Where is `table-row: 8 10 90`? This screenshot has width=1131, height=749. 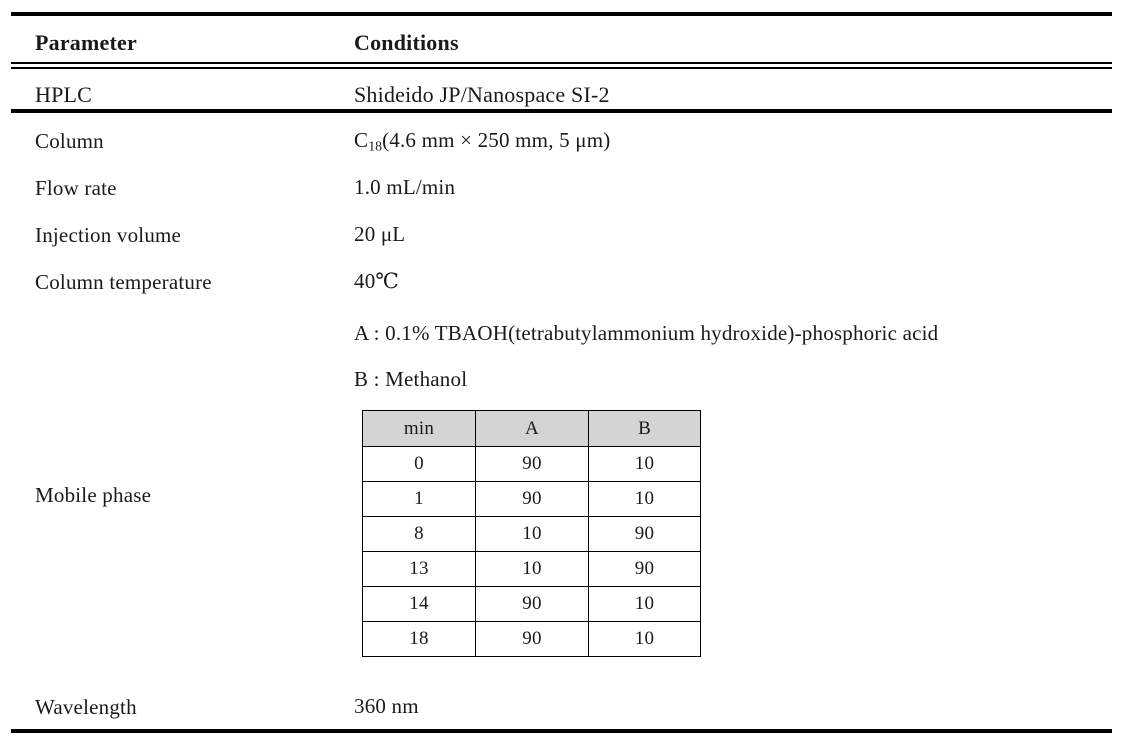
table-row: 8 10 90 is located at coordinates (531, 534).